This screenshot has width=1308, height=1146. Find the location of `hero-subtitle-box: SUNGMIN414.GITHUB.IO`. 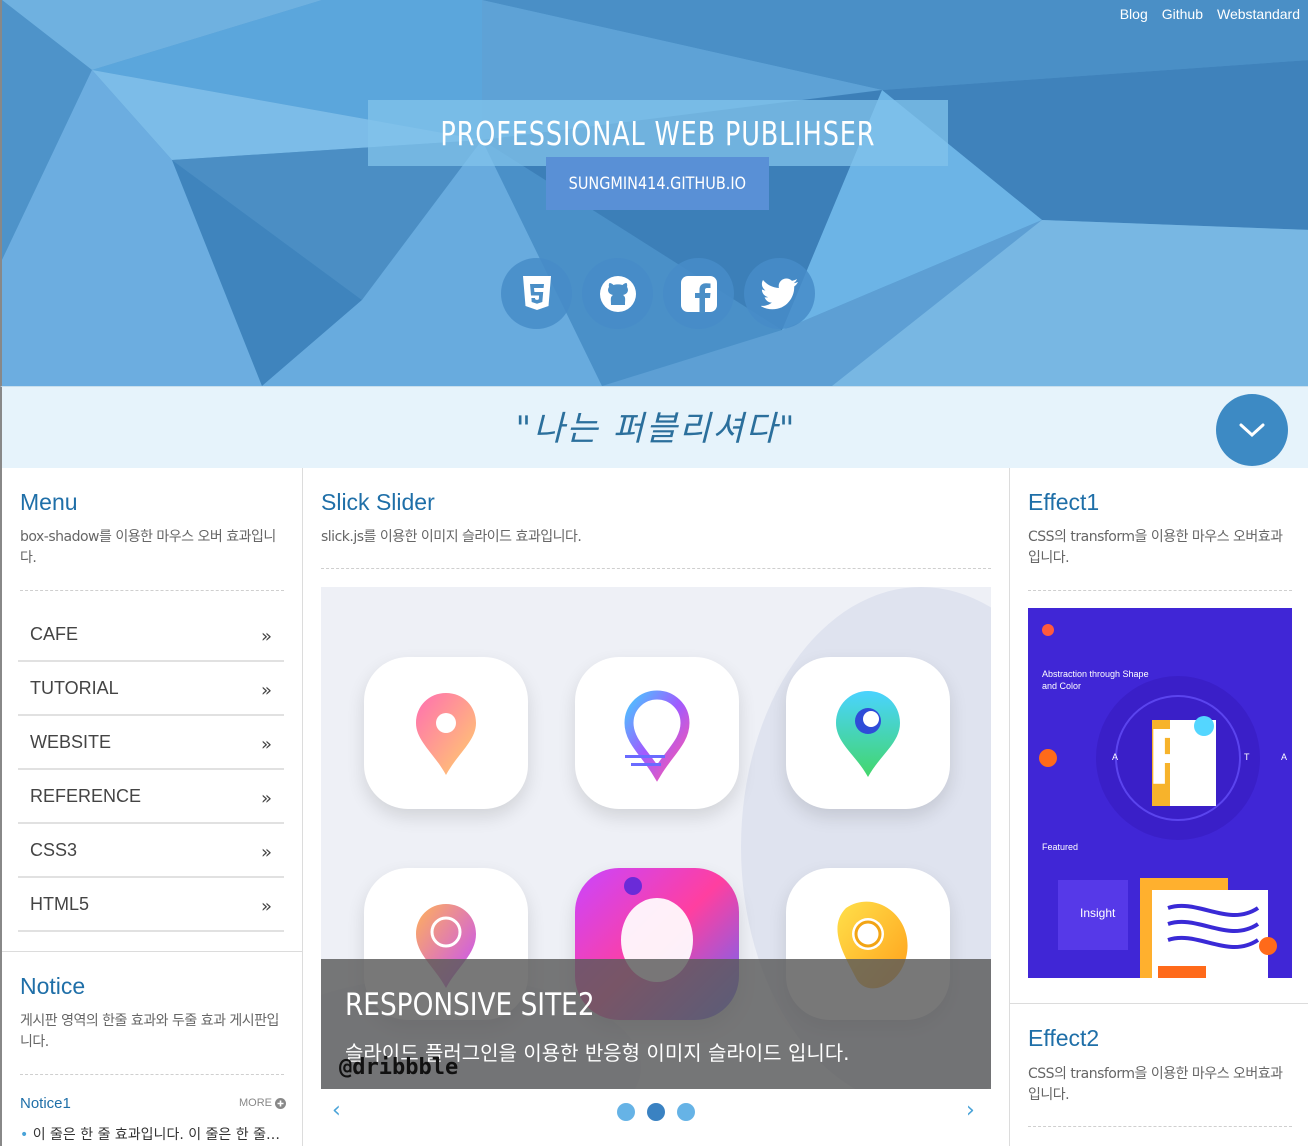

hero-subtitle-box: SUNGMIN414.GITHUB.IO is located at coordinates (657, 183).